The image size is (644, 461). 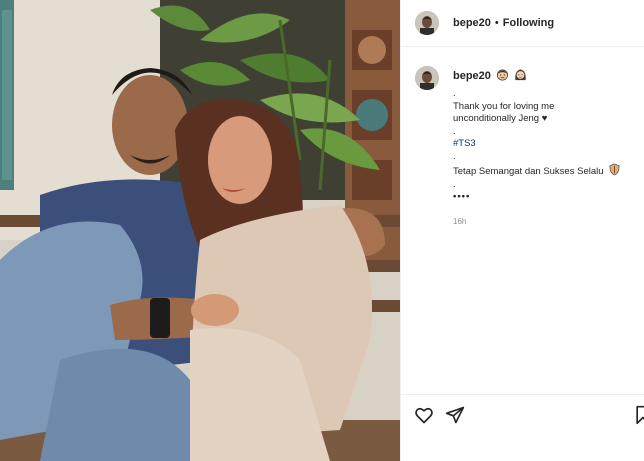 I want to click on caption-line: unconditionally Jeng ♥, so click(x=500, y=118).